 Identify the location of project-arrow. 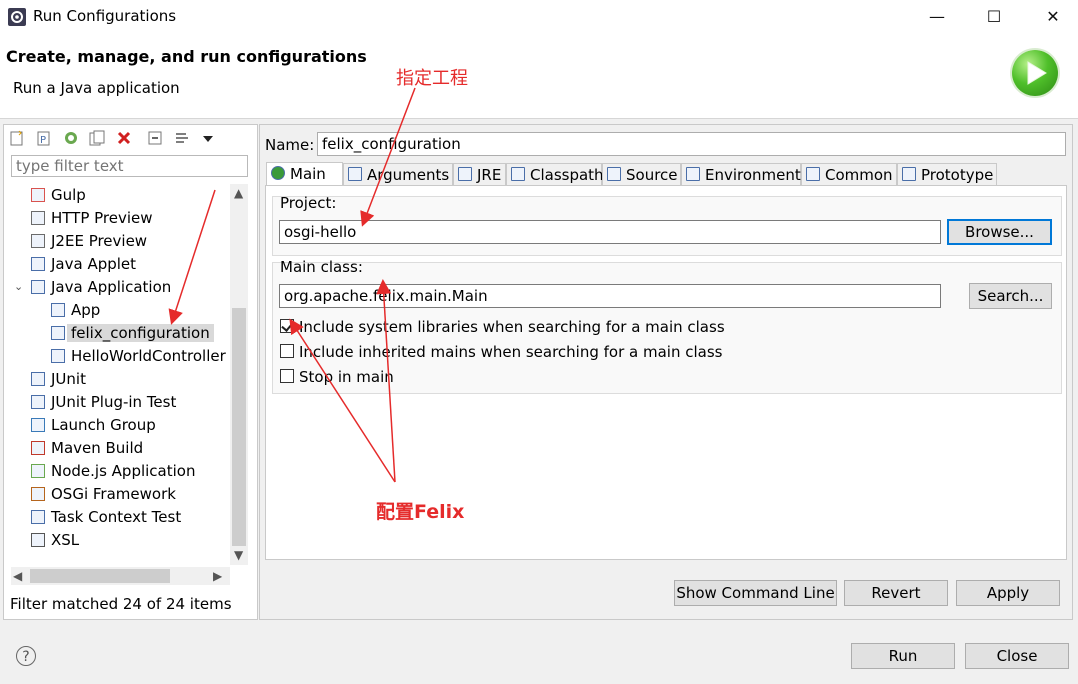
(388, 157).